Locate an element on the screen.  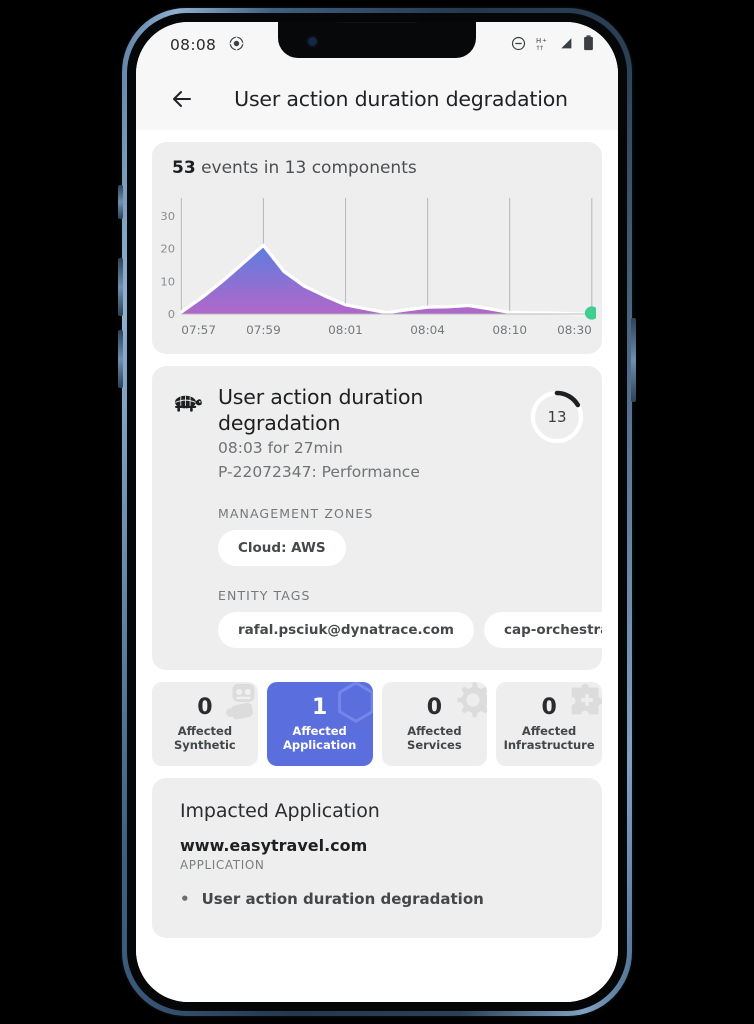
chart-heading: 53 events in 13 components is located at coordinates (377, 168).